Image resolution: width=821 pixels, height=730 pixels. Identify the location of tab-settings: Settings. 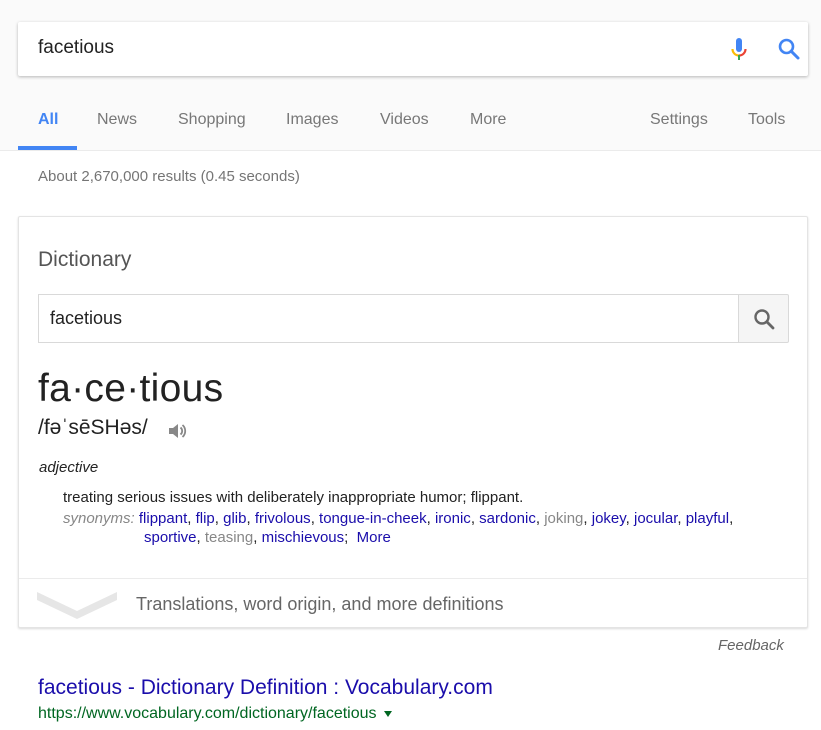
(679, 120).